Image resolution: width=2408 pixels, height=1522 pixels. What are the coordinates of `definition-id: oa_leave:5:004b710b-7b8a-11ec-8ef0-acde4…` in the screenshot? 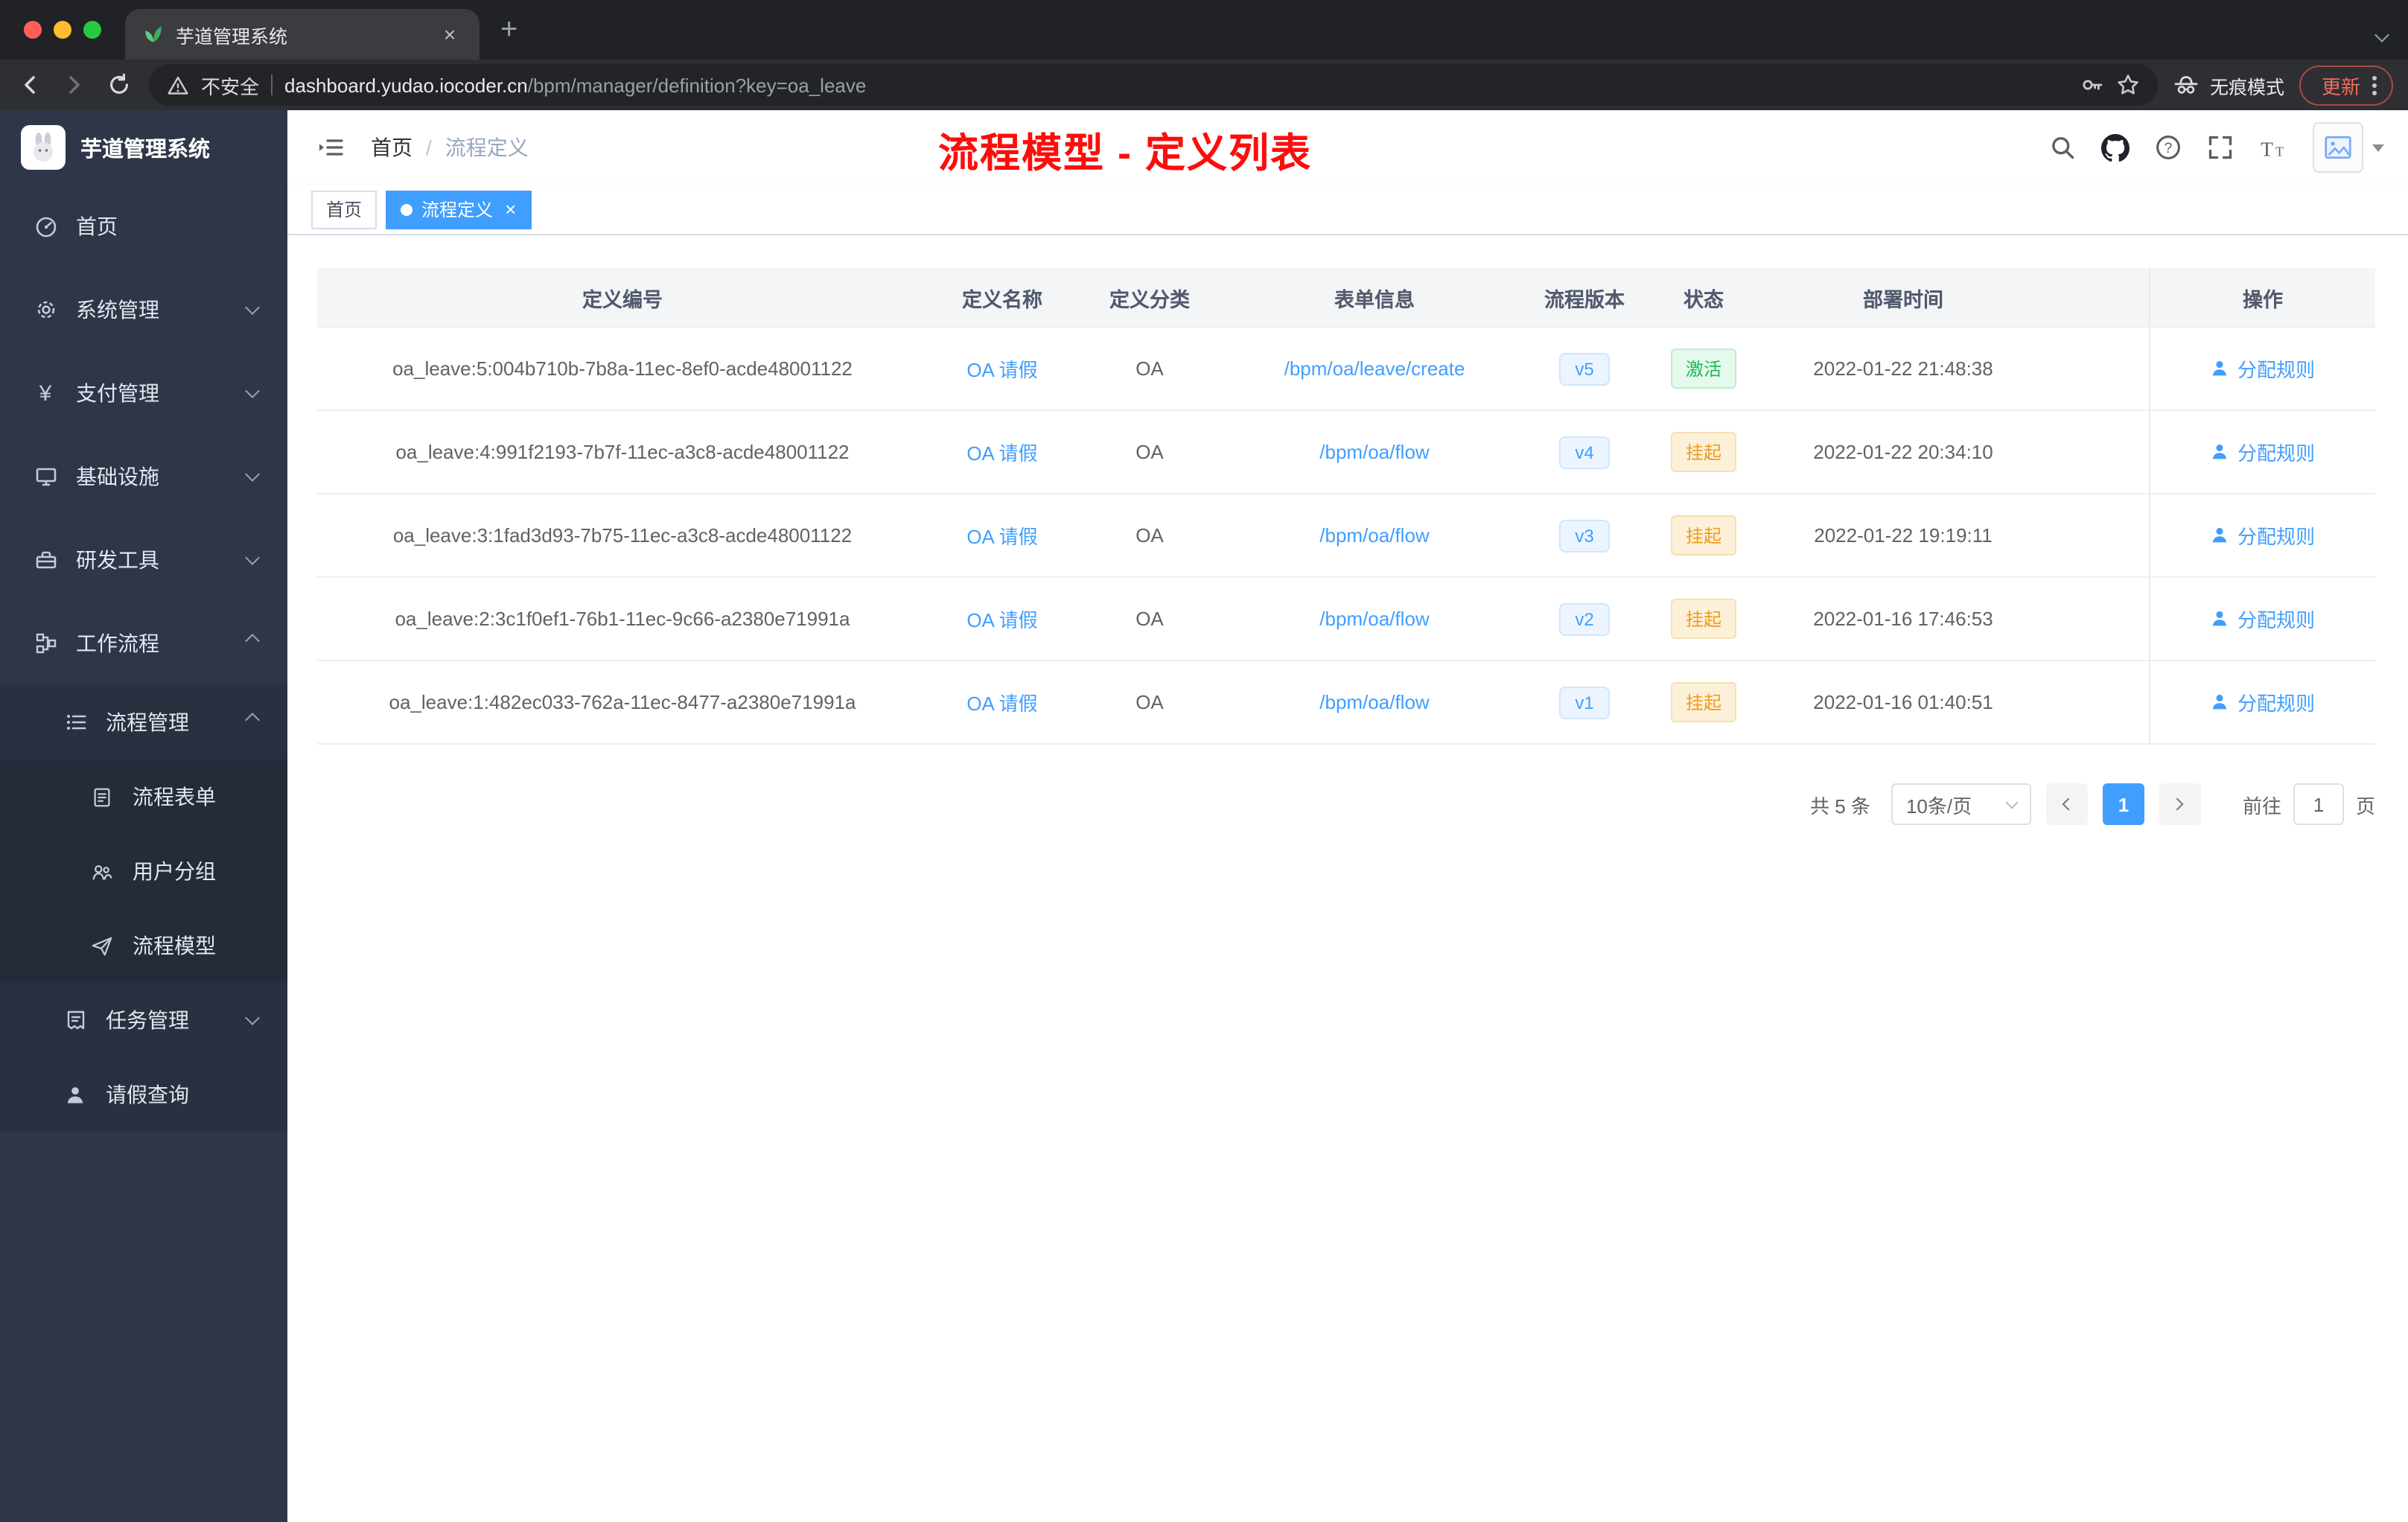 It's located at (622, 368).